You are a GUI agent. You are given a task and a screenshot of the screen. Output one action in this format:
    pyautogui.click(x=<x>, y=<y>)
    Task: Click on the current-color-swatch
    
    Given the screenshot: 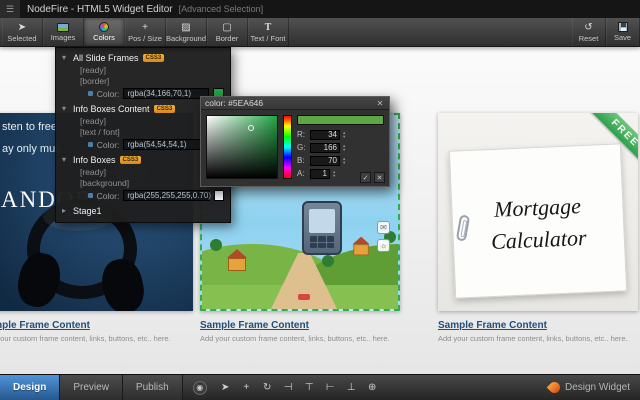 What is the action you would take?
    pyautogui.click(x=340, y=120)
    